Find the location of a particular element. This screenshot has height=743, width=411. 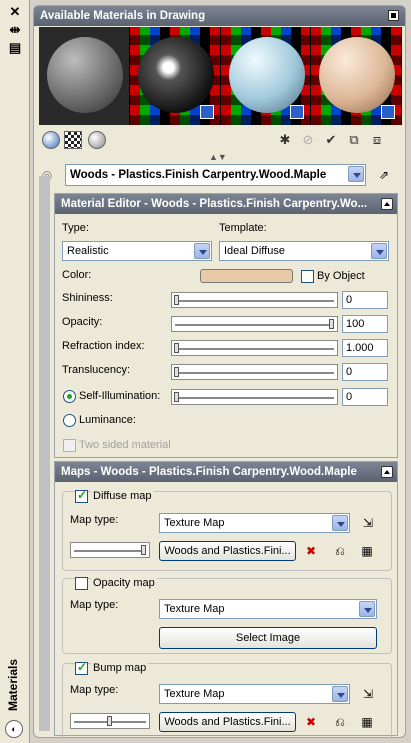

scroll-gutter is located at coordinates (44, 453).